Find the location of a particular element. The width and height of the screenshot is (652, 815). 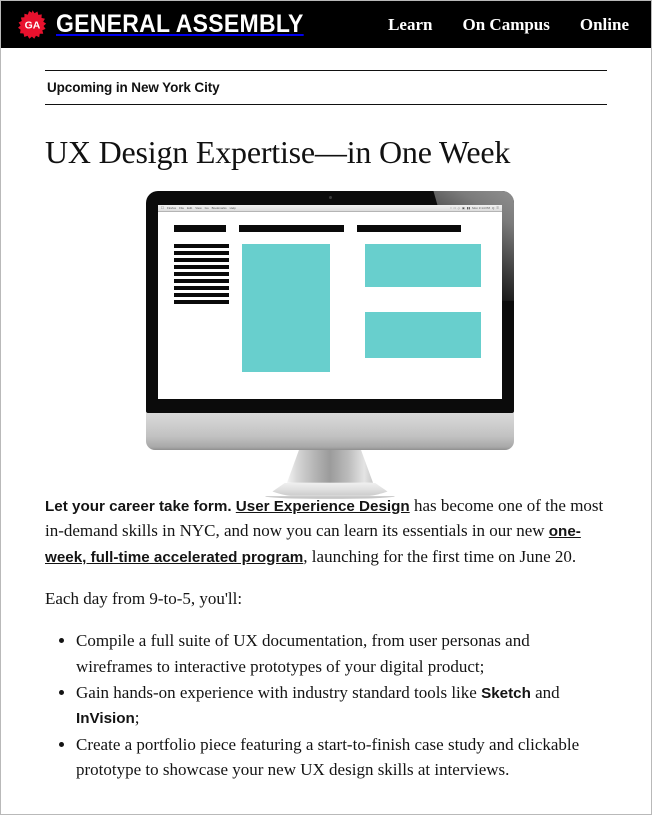

schedule-paragraph: Each day from 9-to-5, you'll: is located at coordinates (144, 599).